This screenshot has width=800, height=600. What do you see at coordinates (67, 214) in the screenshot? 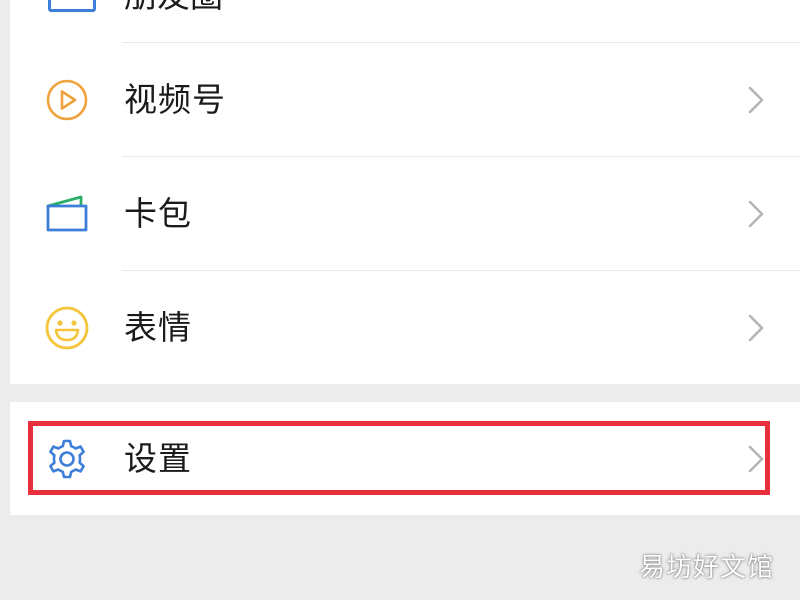
I see `card-wallet-icon` at bounding box center [67, 214].